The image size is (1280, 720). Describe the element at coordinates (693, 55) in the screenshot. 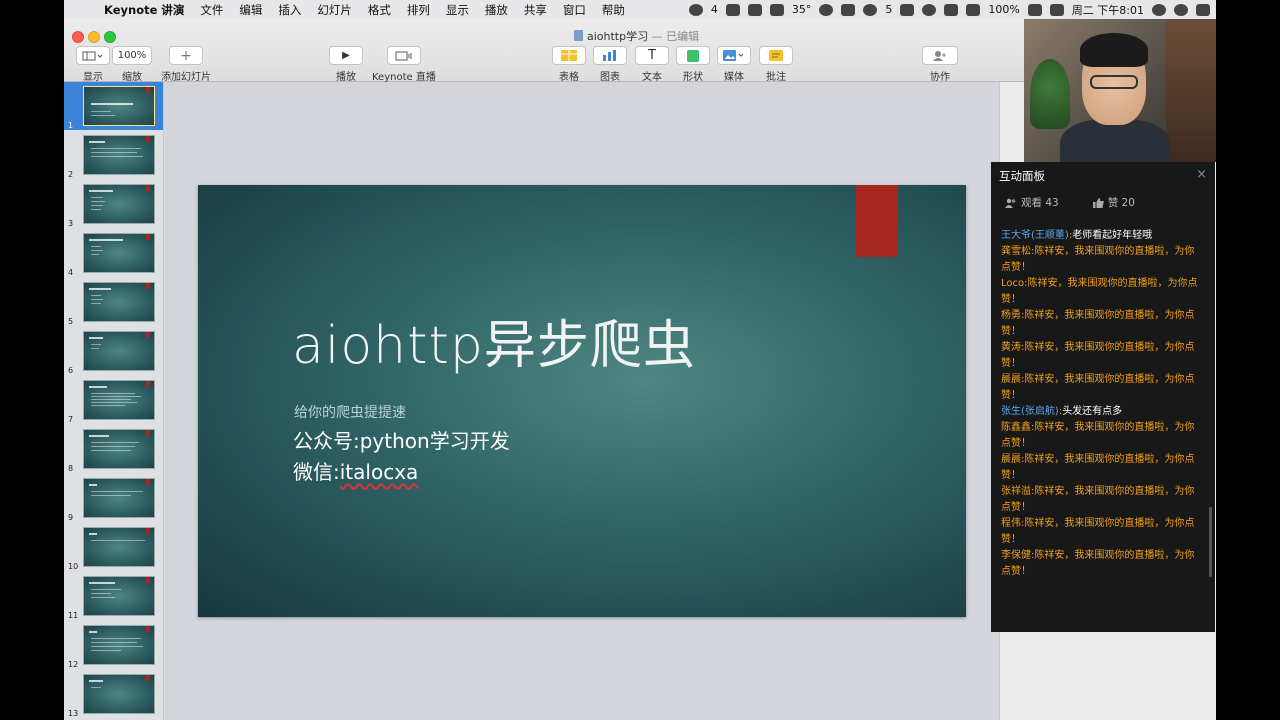

I see `shape-icon` at that location.